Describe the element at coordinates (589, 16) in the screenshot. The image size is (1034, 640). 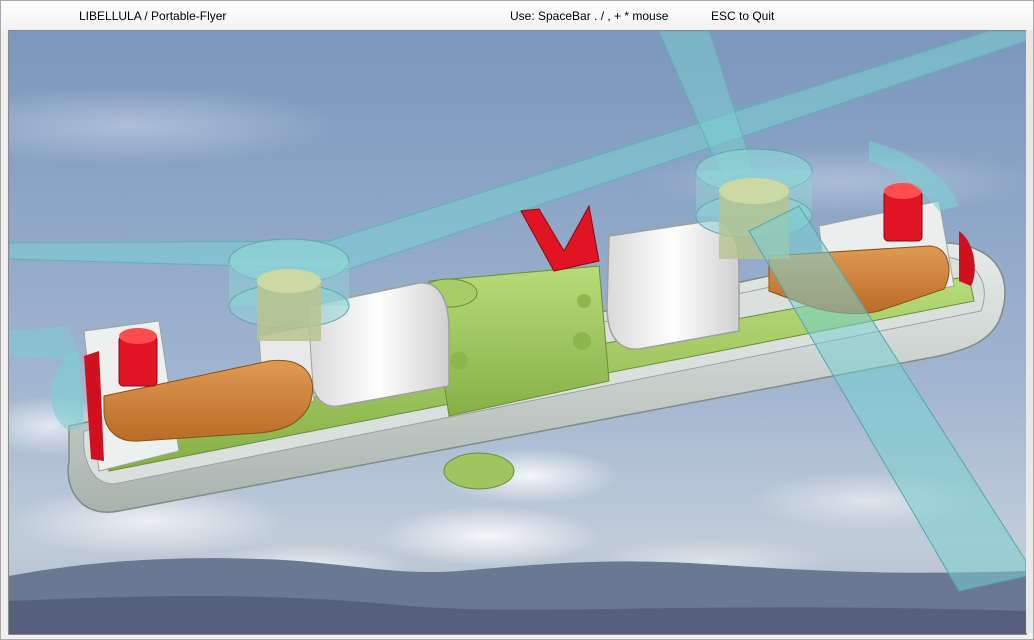
I see `controls-hint: Use: SpaceBar . / , + * mouse` at that location.